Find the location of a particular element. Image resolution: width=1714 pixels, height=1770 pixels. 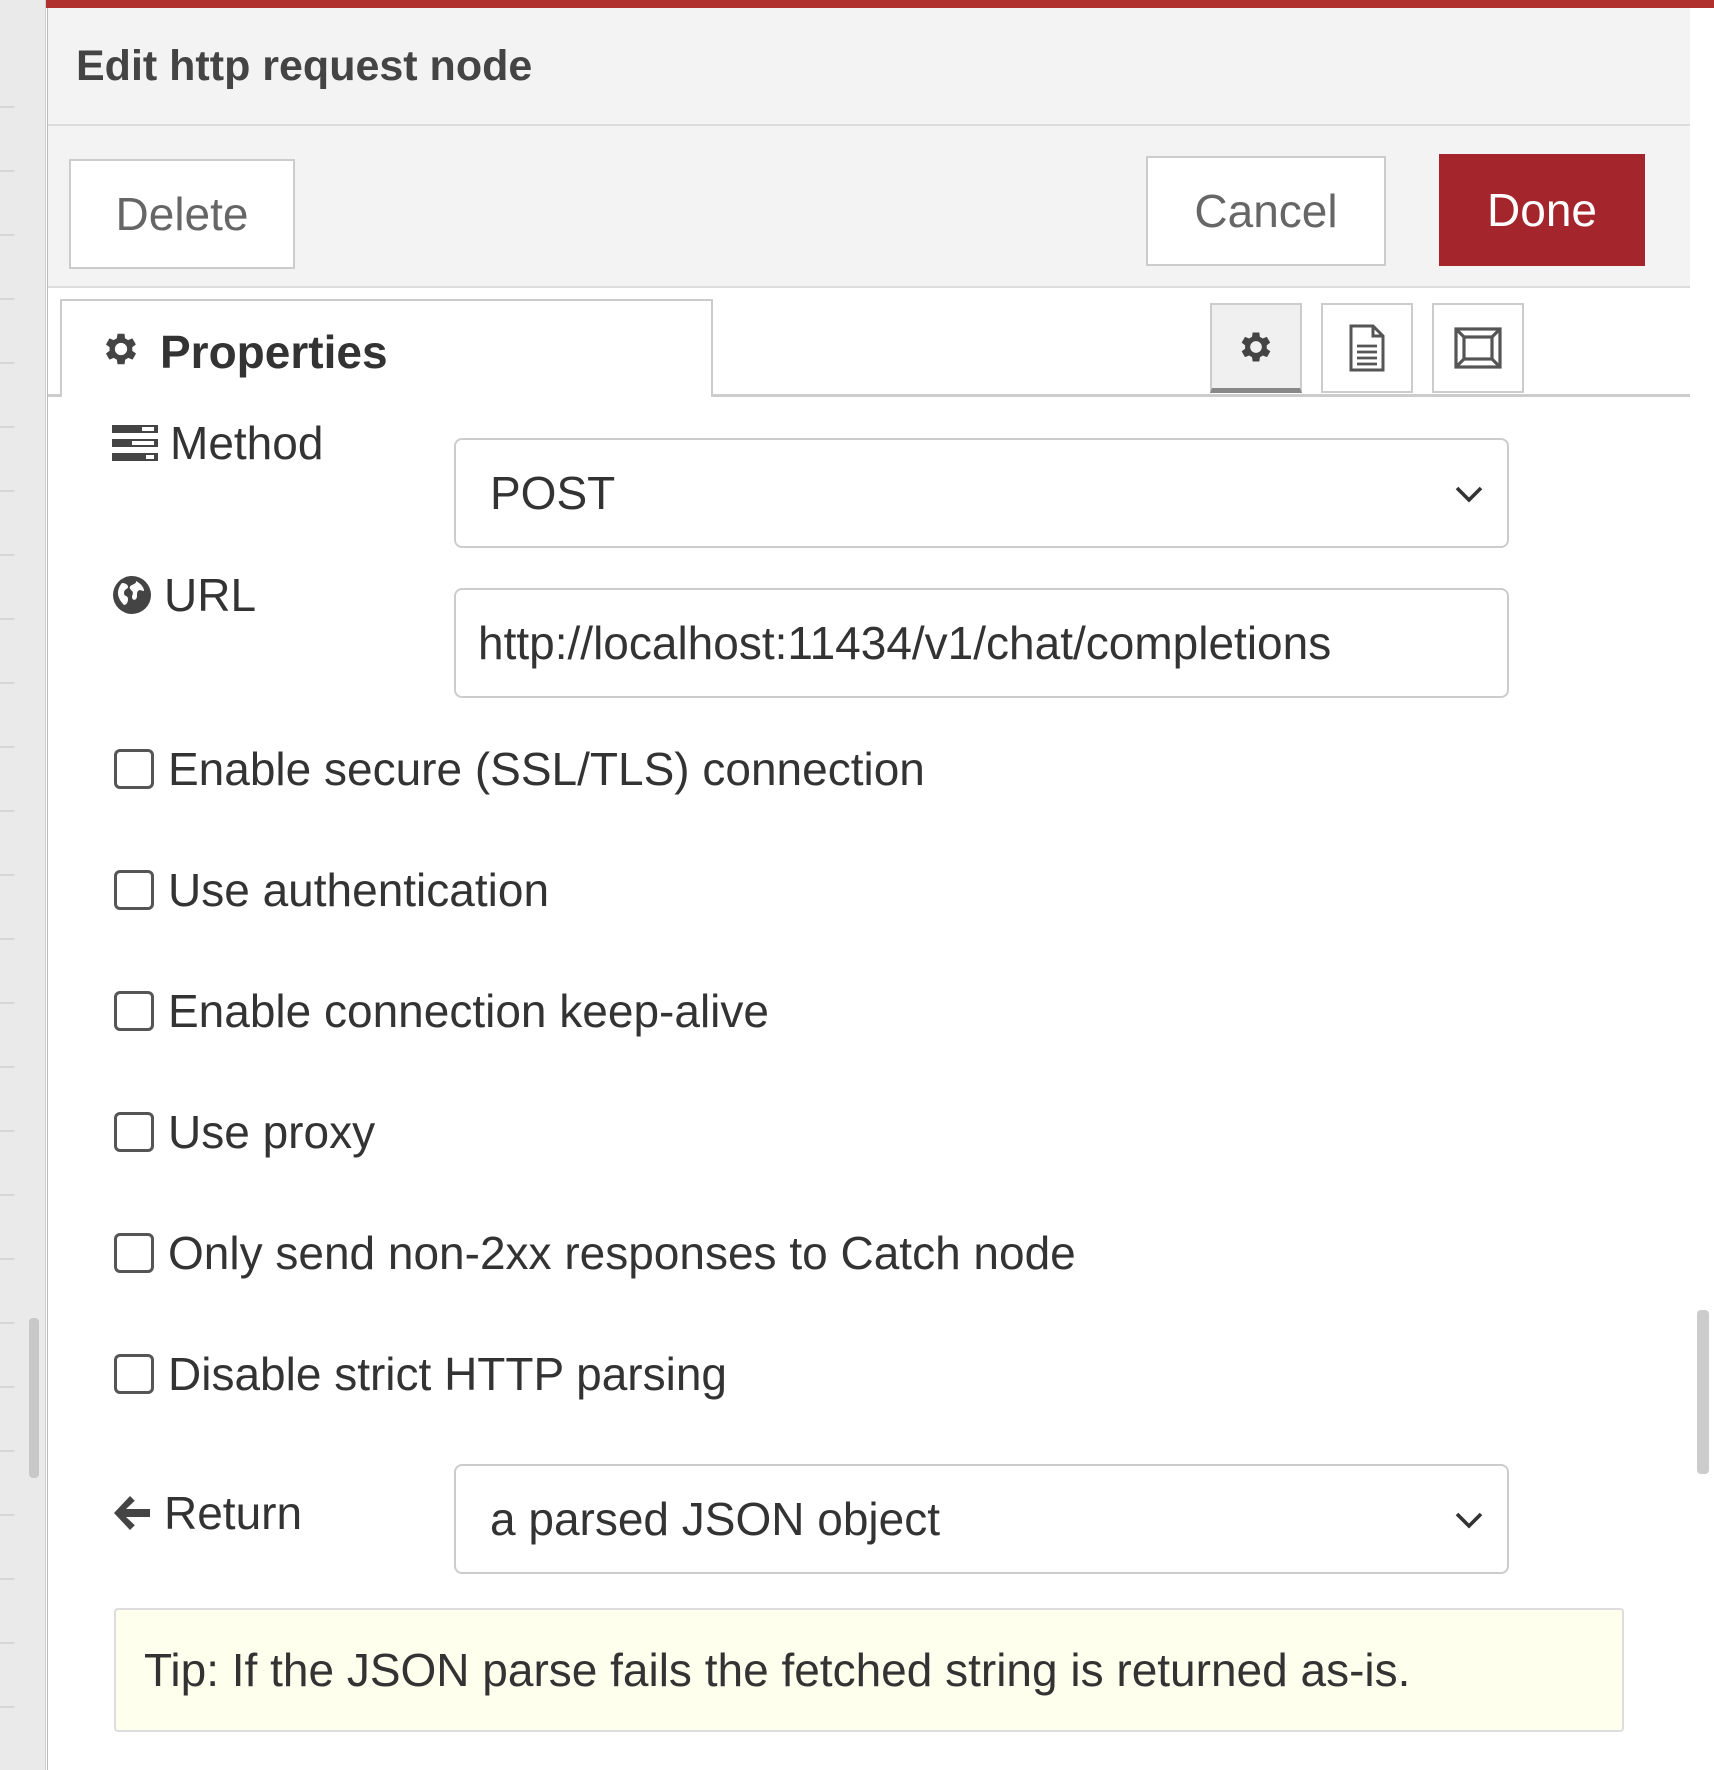

checkbox-row-tls: Enable secure (SSL/TLS) connection is located at coordinates (519, 769).